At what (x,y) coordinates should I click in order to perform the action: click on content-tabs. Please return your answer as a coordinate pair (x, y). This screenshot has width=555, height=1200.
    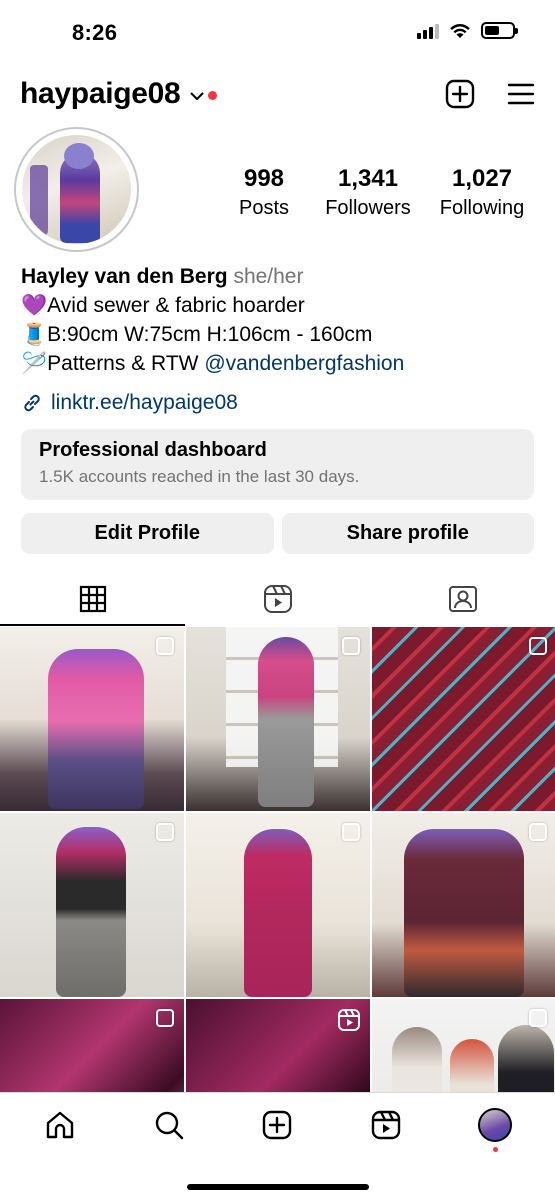
    Looking at the image, I should click on (277, 599).